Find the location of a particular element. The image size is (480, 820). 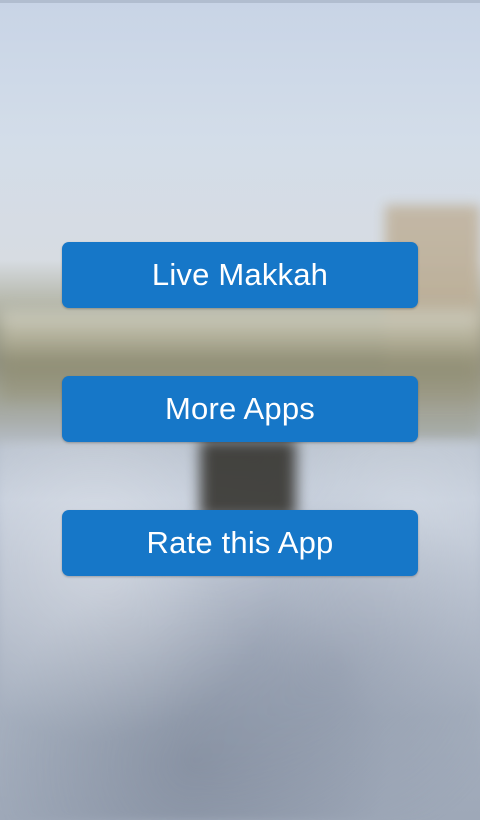

more-apps-button: More Apps is located at coordinates (240, 409).